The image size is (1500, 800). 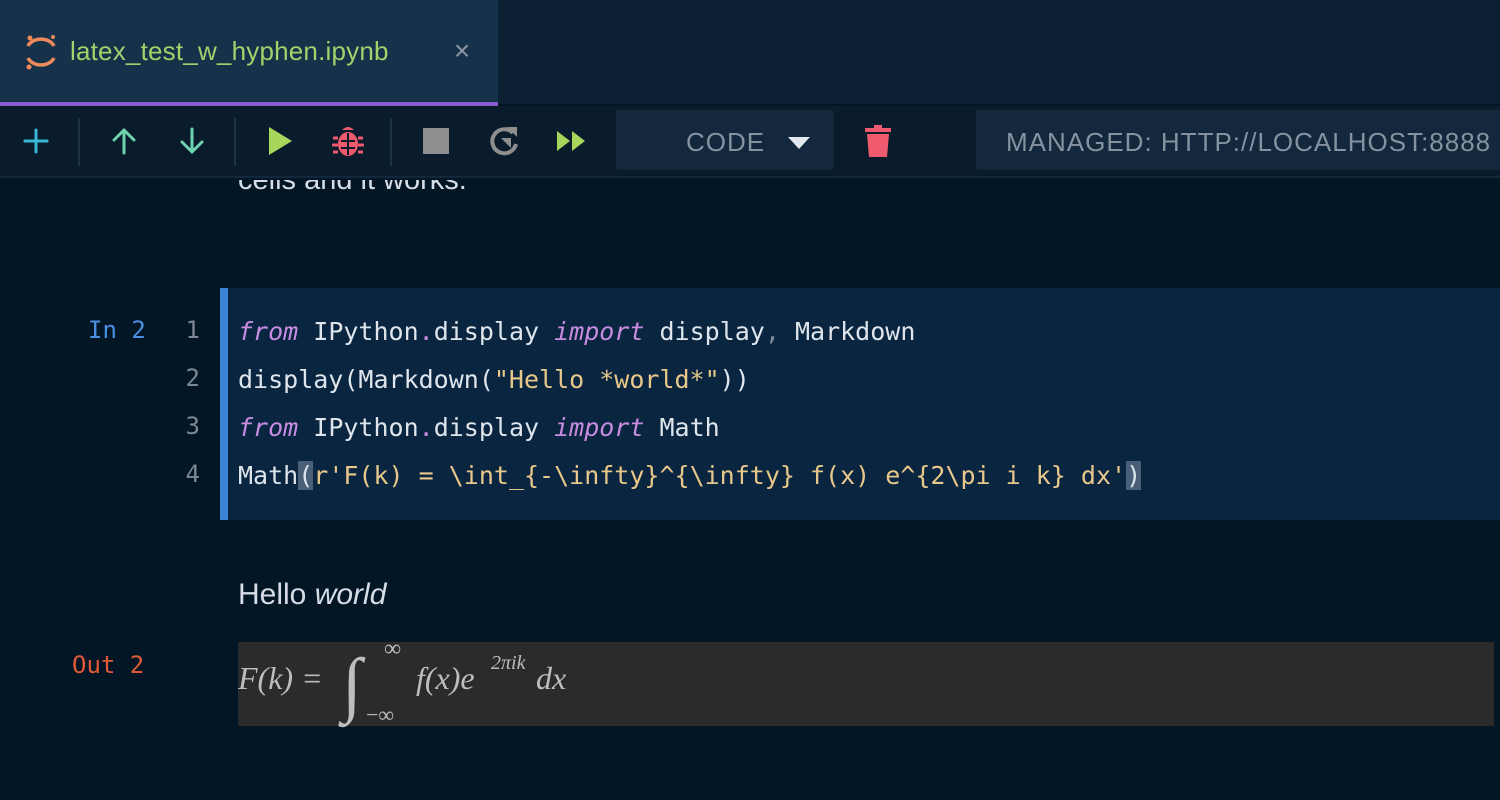 I want to click on trash-icon, so click(x=878, y=141).